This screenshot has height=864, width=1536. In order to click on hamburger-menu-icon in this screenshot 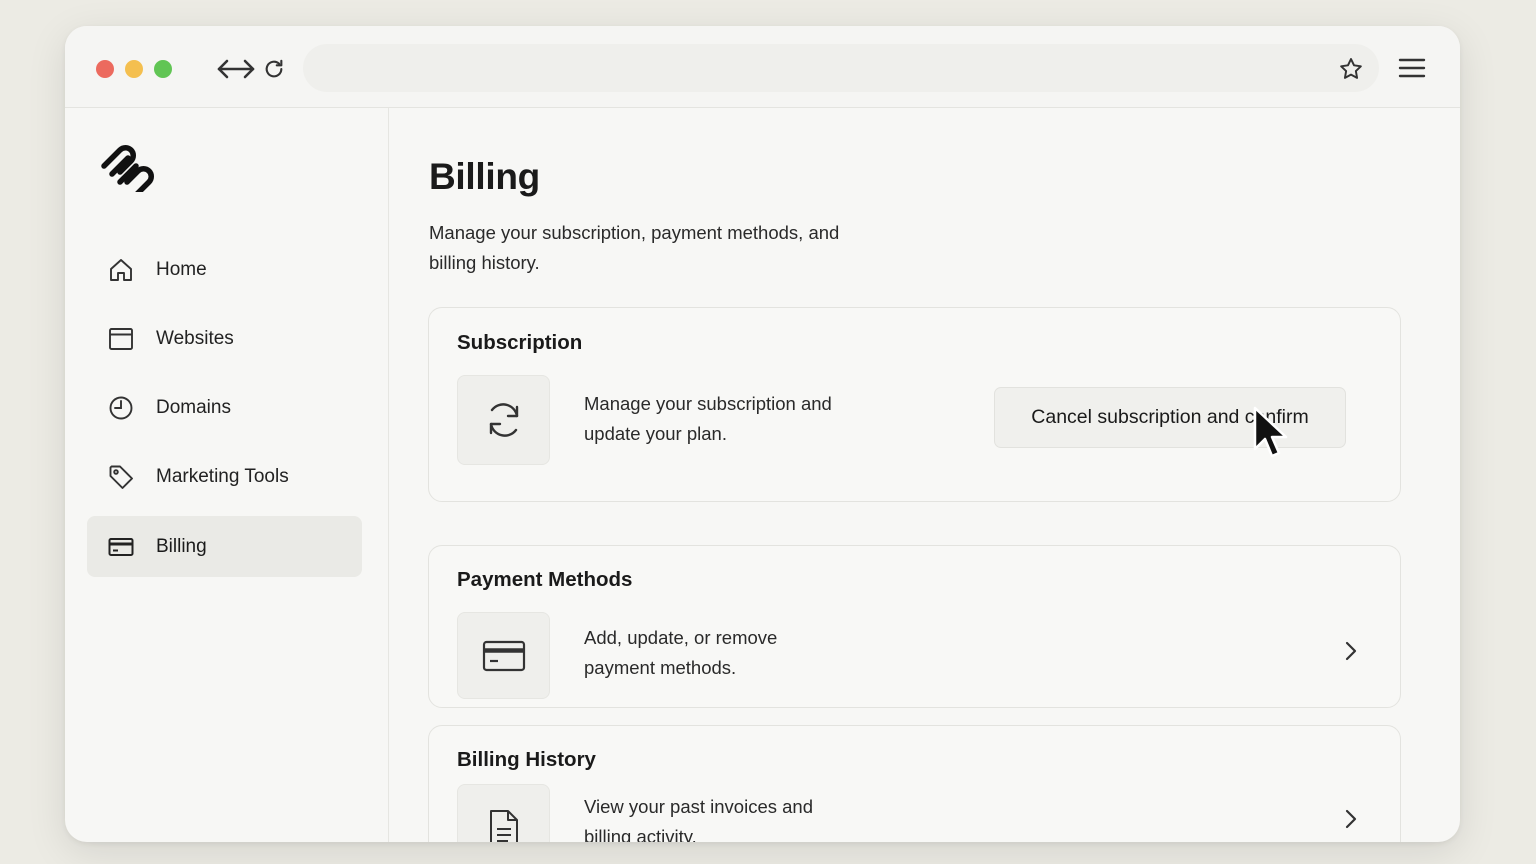, I will do `click(1412, 68)`.